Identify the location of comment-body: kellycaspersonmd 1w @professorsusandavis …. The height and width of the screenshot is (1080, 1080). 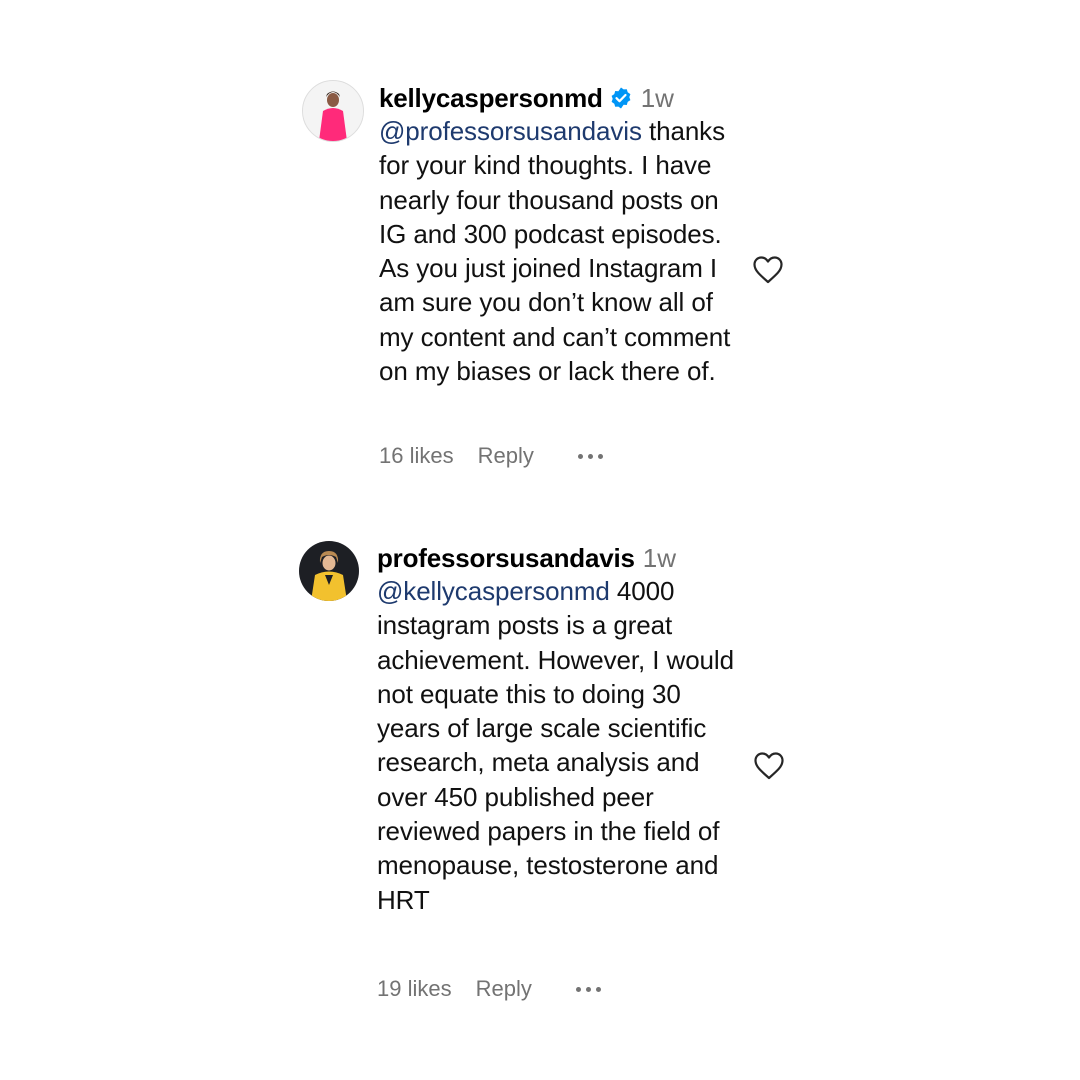
(564, 235).